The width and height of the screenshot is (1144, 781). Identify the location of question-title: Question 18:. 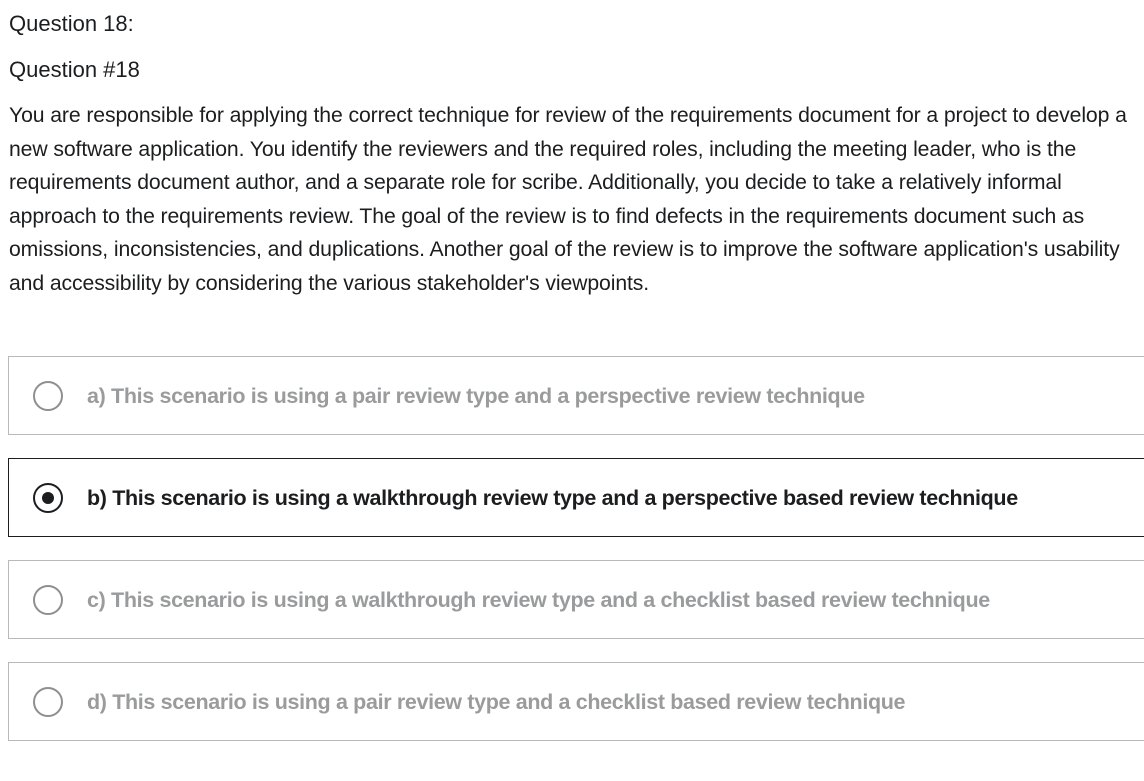
(71, 23).